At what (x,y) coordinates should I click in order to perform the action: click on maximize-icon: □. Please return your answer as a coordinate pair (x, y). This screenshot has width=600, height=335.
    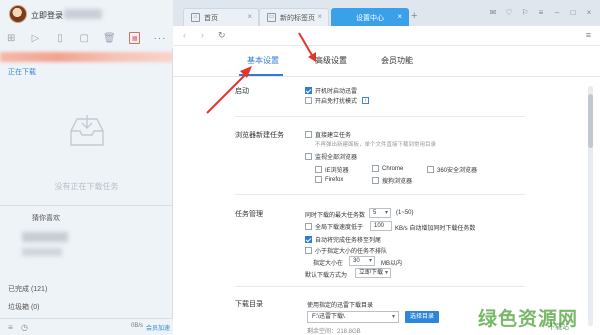
    Looking at the image, I should click on (573, 13).